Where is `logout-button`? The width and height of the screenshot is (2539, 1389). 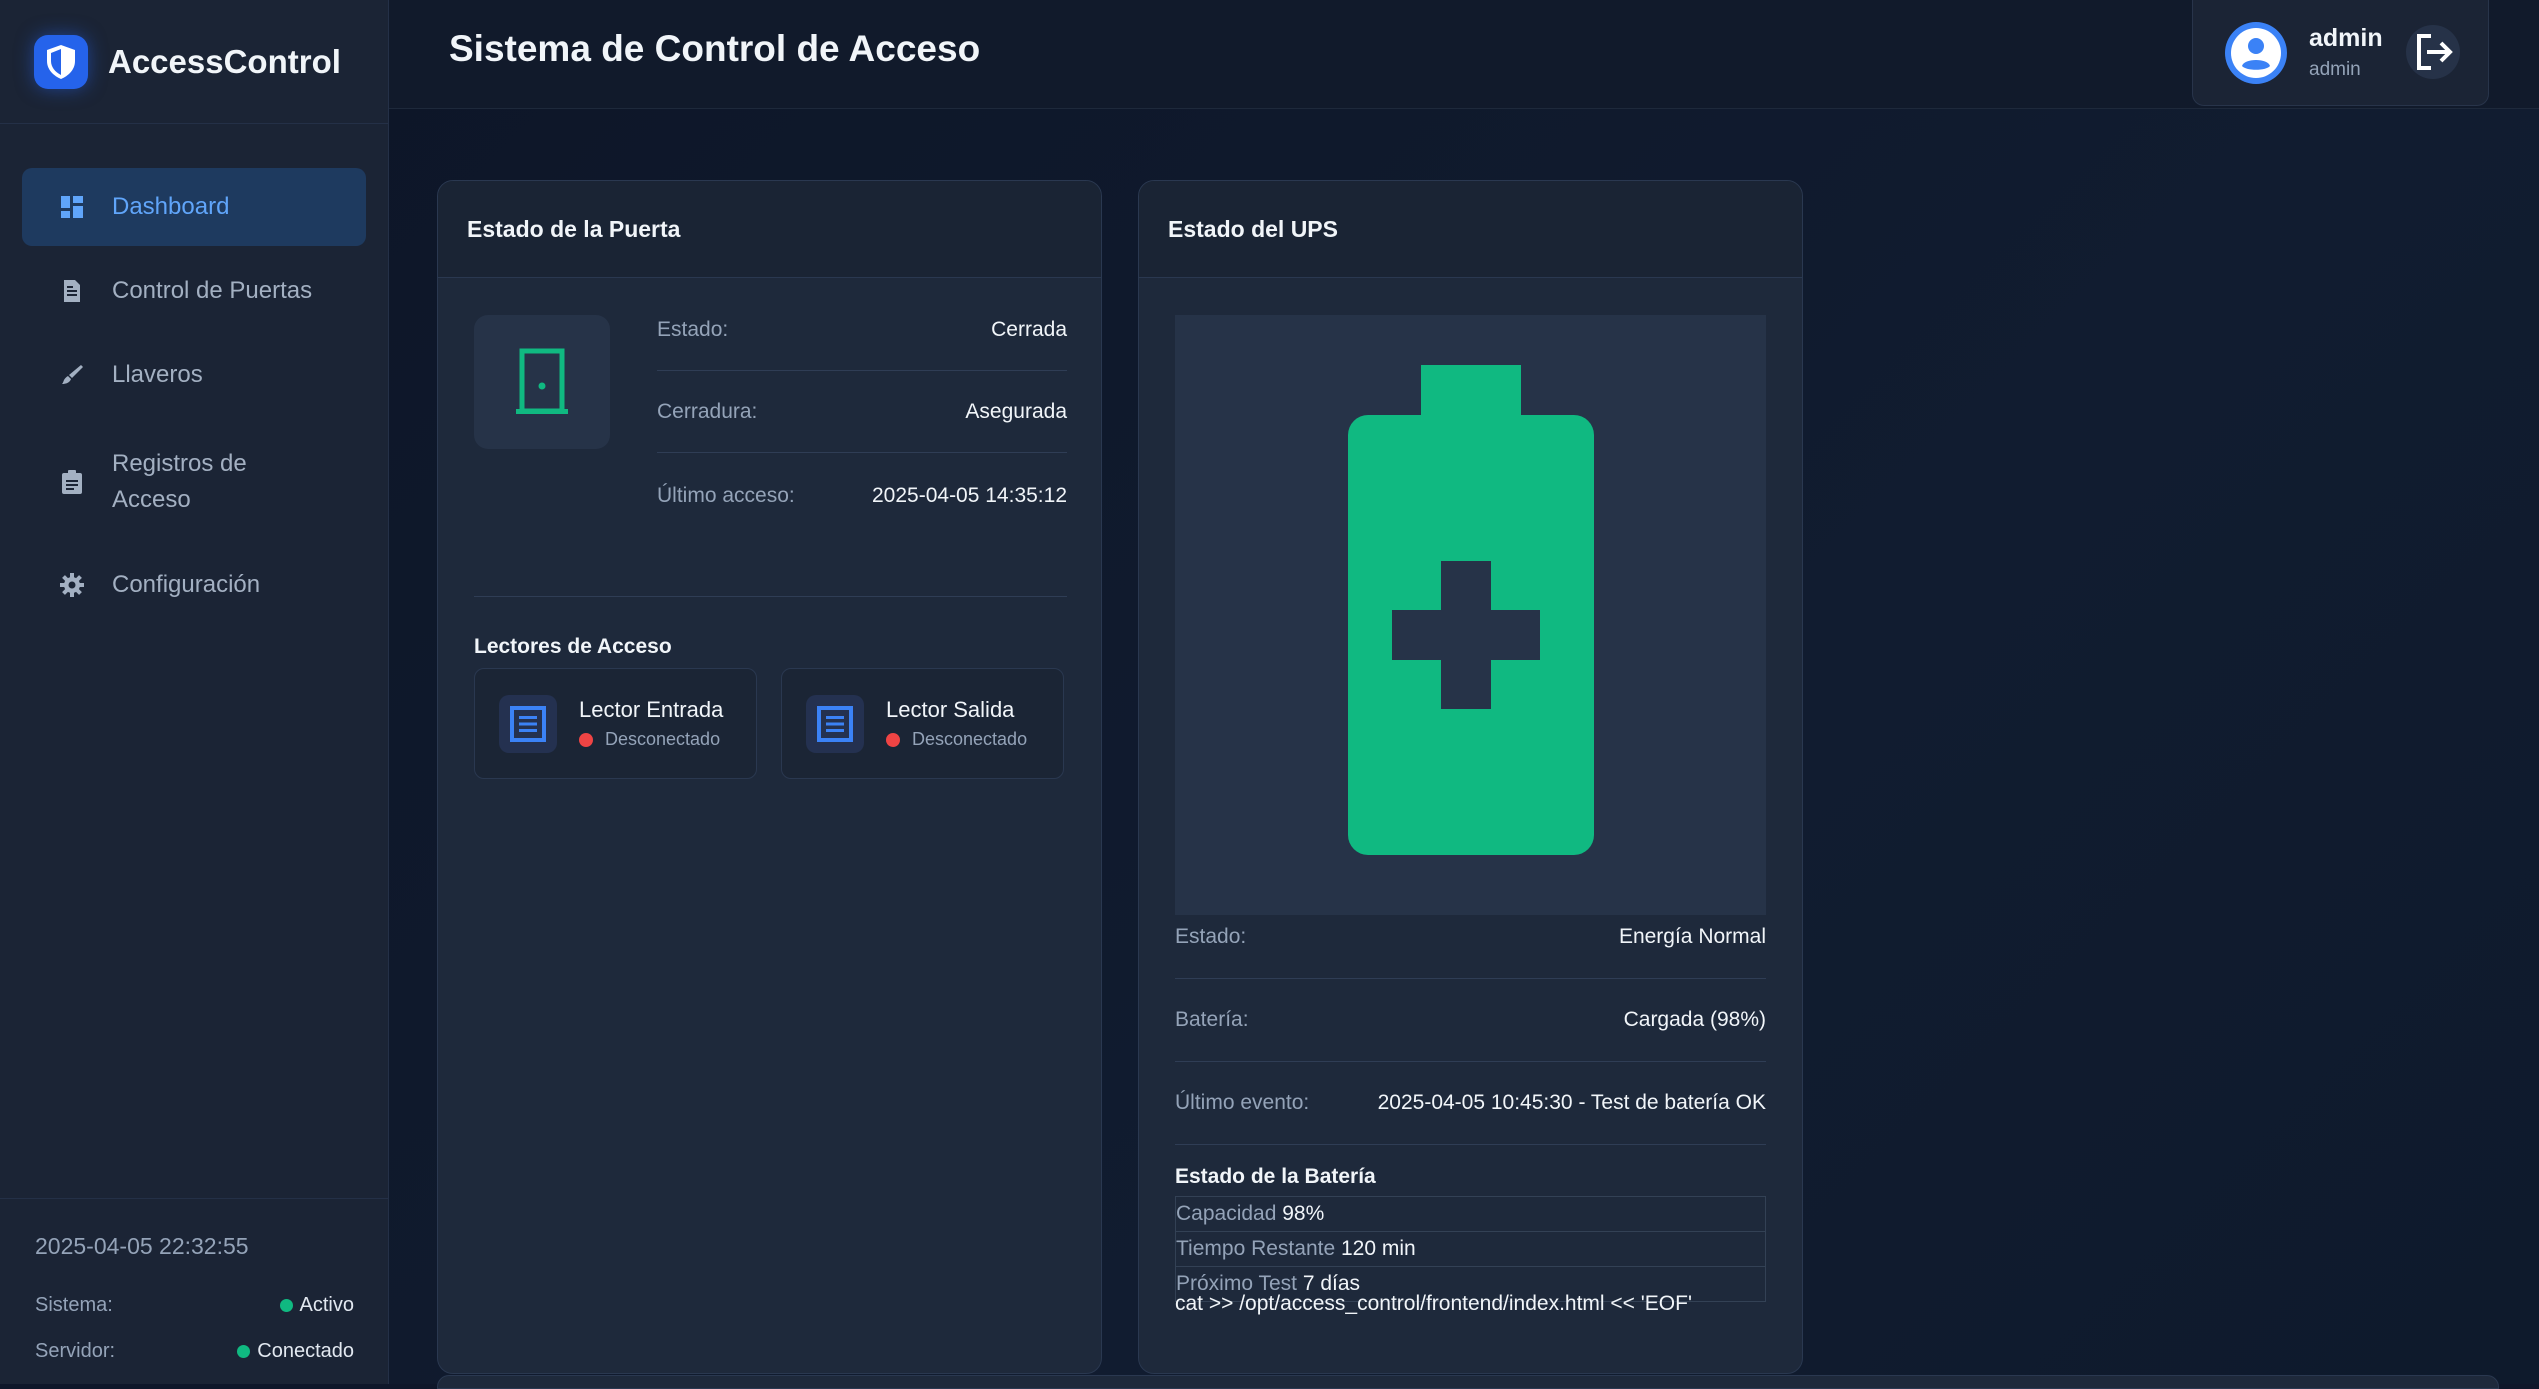
logout-button is located at coordinates (2433, 52).